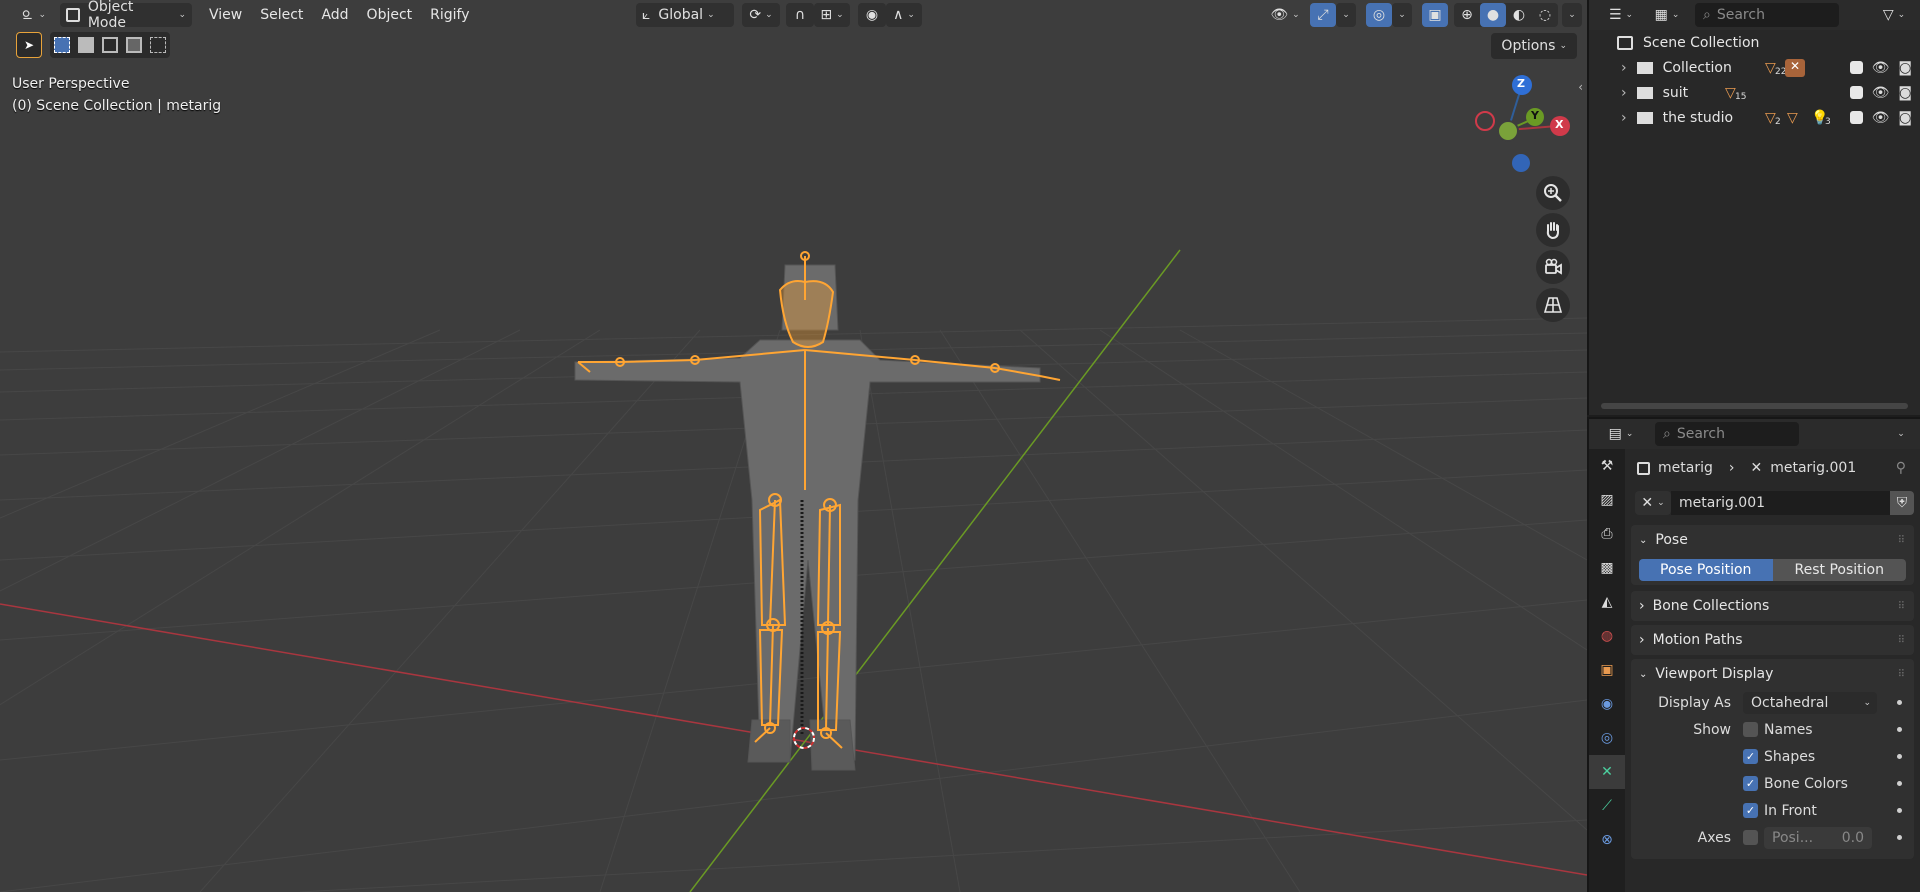 This screenshot has width=1920, height=892. Describe the element at coordinates (29, 45) in the screenshot. I see `select-tool-button: ➤` at that location.